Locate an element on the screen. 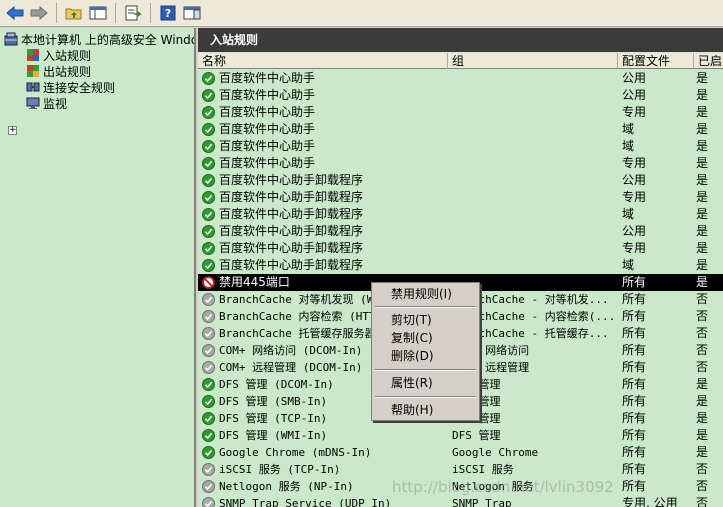 The image size is (723, 507). menu-item-help: 帮助(H) is located at coordinates (425, 410).